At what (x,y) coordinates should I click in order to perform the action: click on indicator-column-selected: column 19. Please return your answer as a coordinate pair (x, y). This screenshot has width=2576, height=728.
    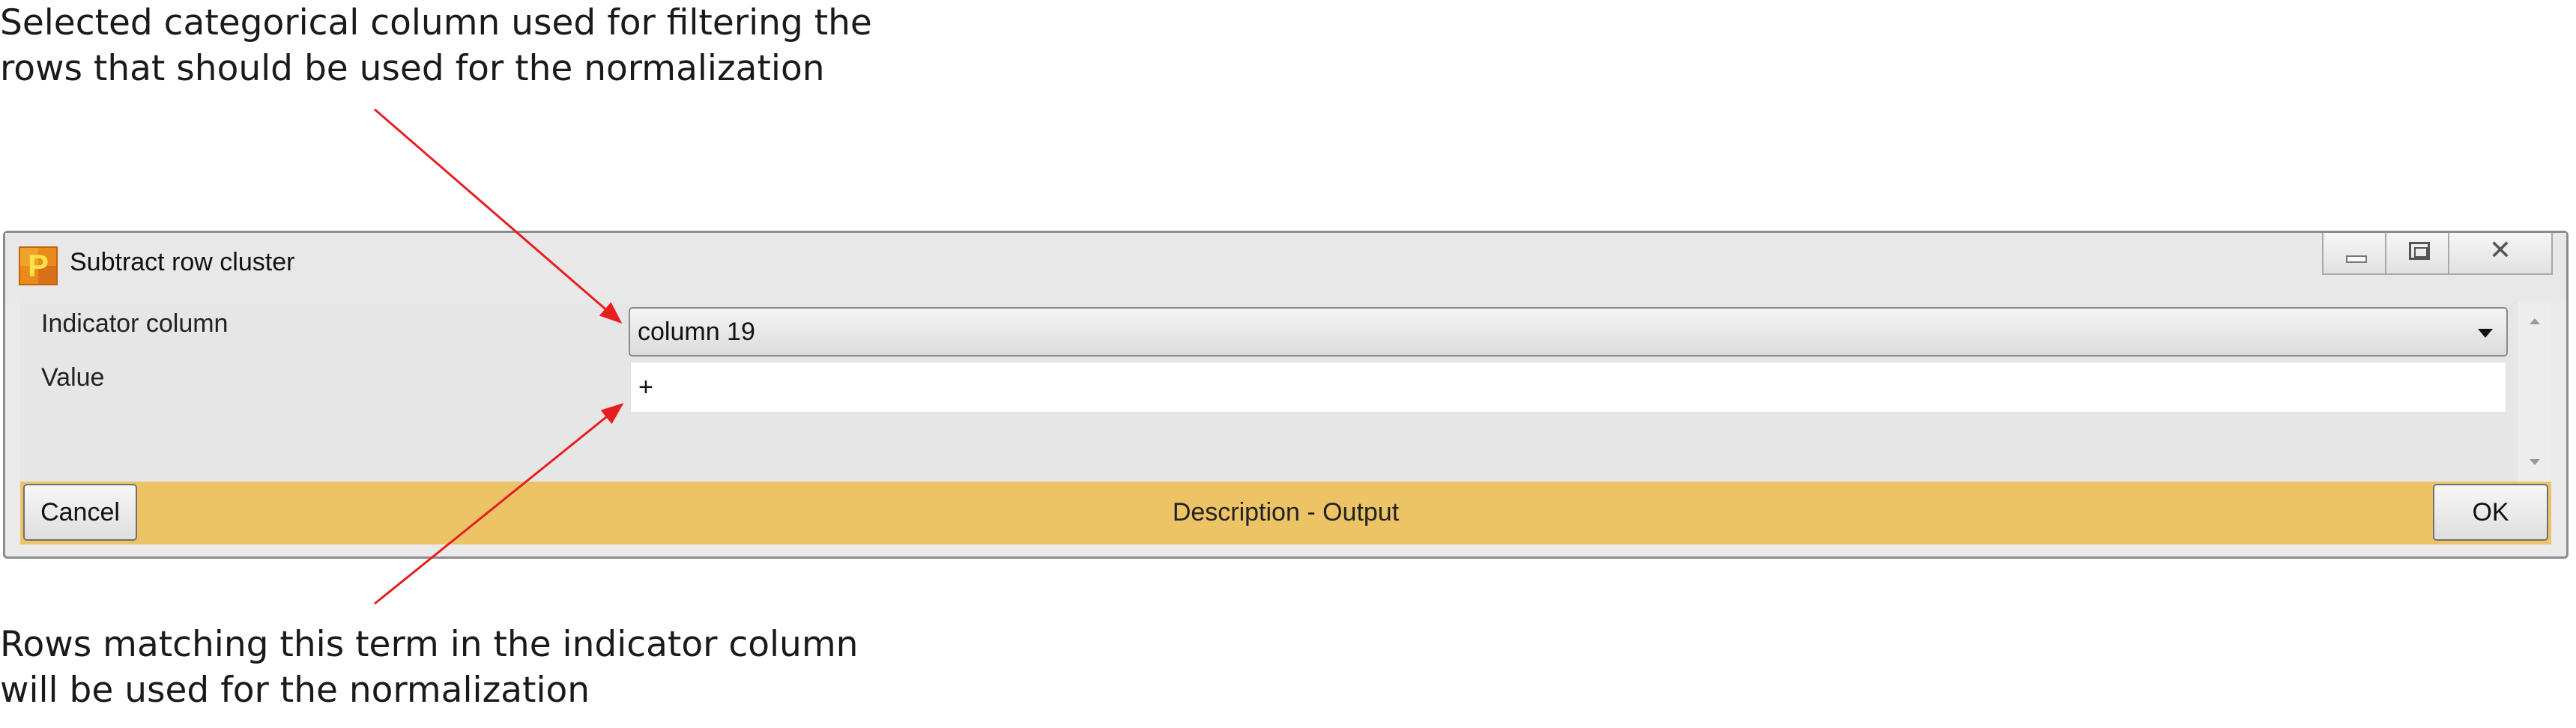
    Looking at the image, I should click on (696, 332).